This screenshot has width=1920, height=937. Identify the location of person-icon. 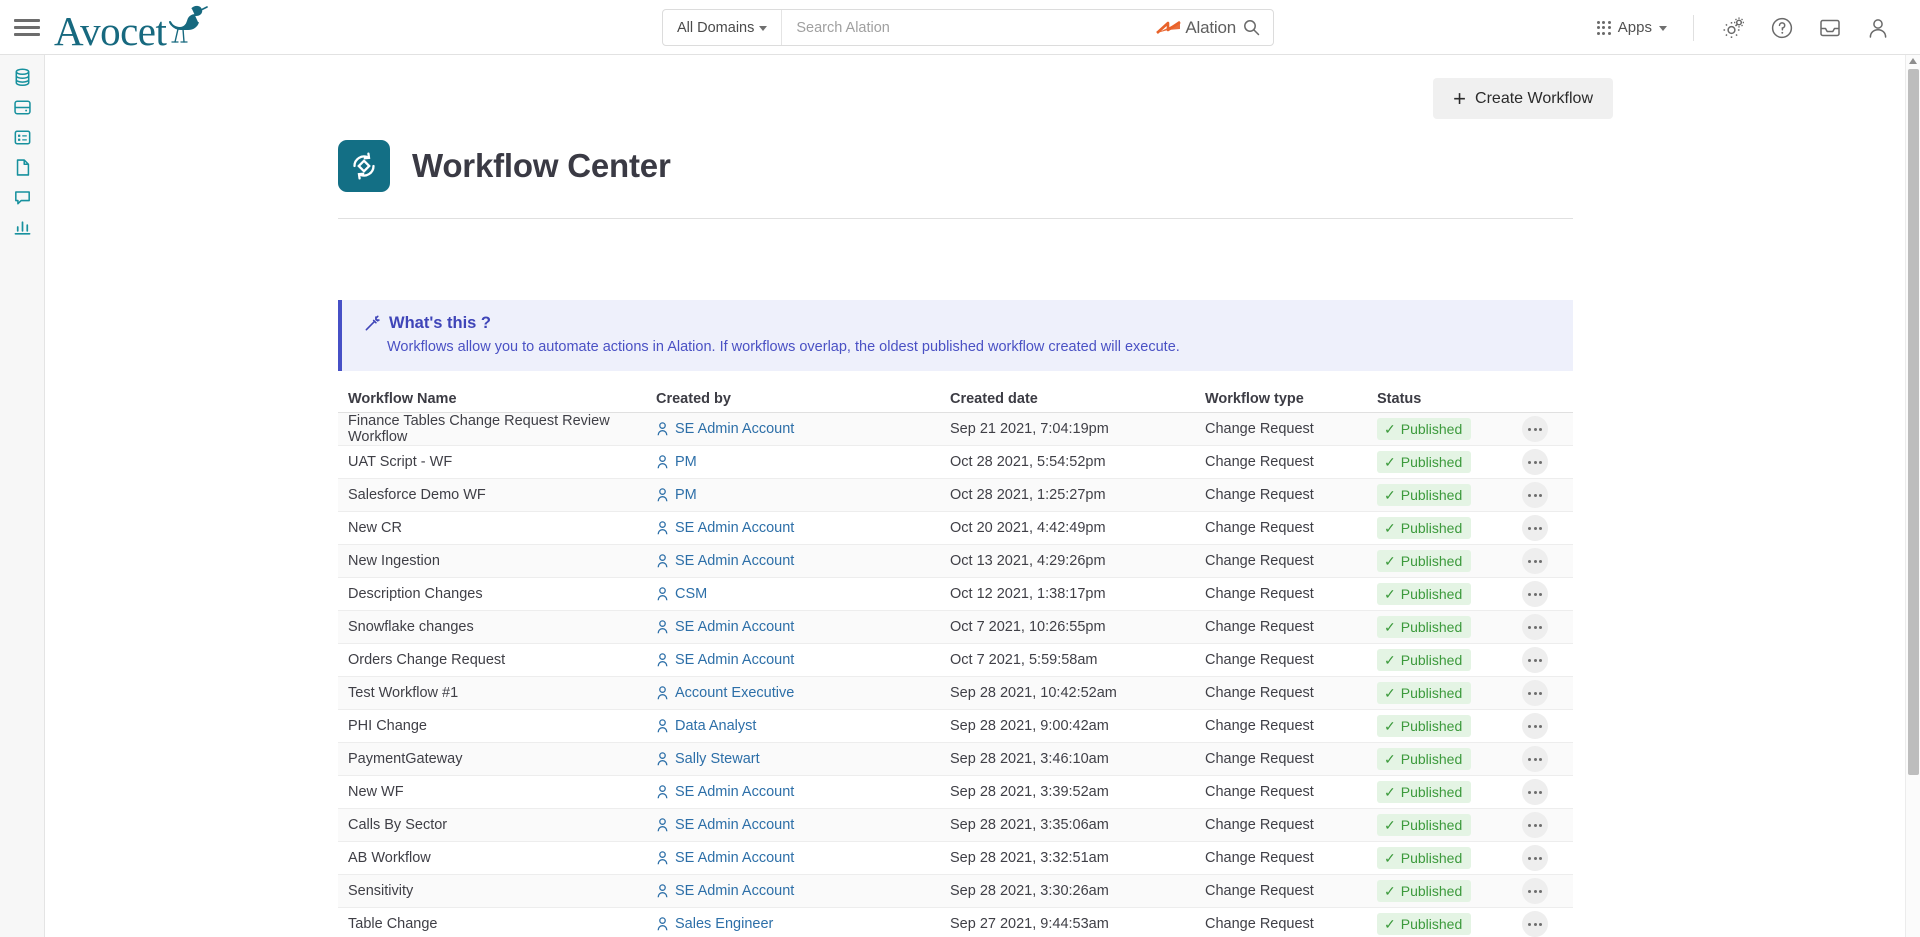
(662, 561).